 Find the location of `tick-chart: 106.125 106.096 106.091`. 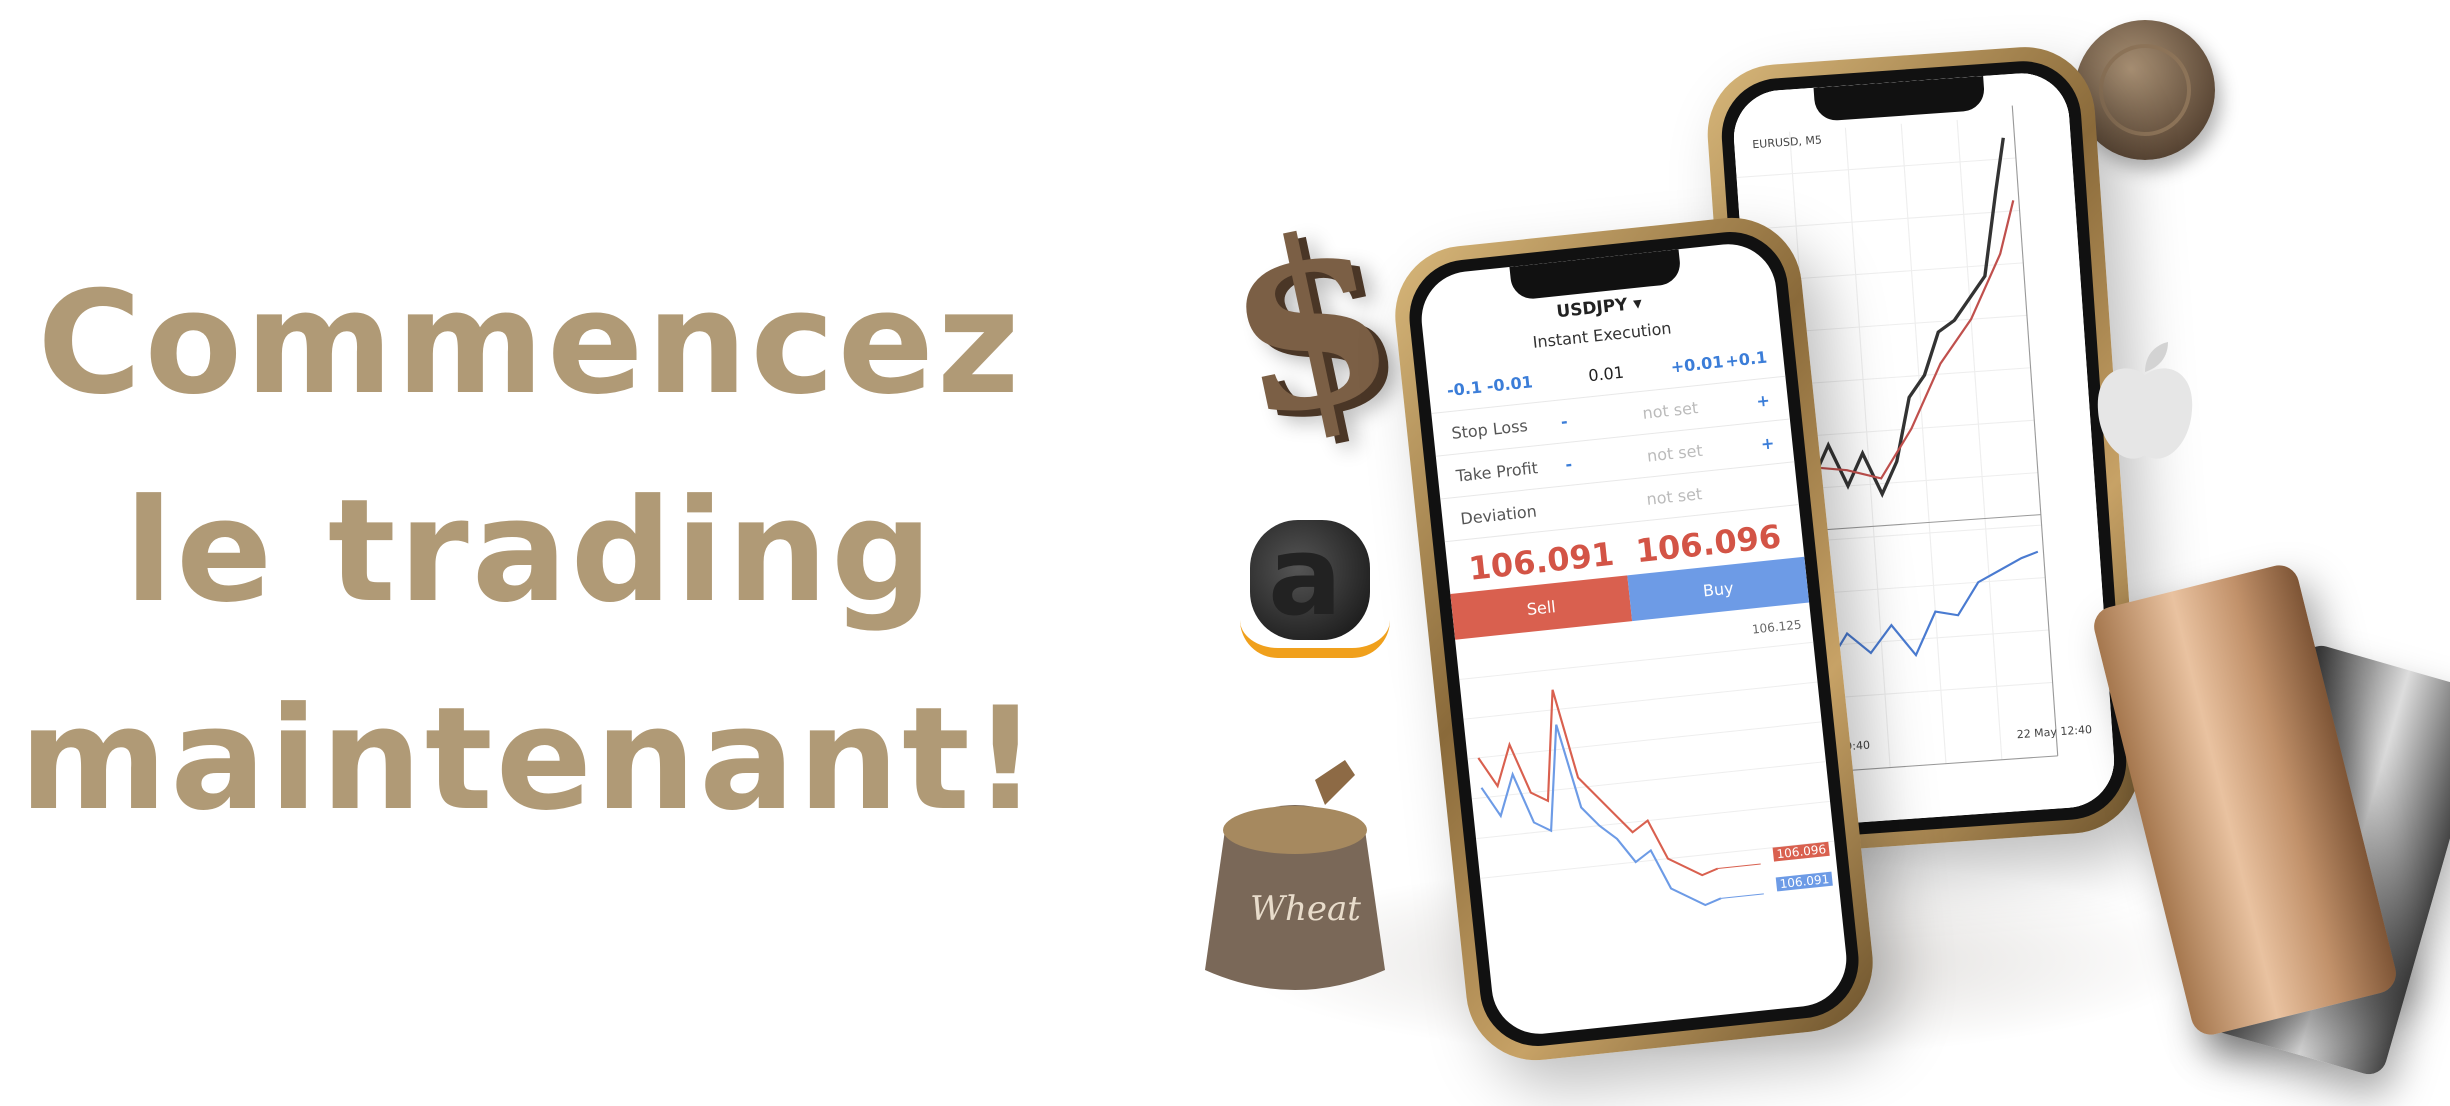

tick-chart: 106.125 106.096 106.091 is located at coordinates (1649, 784).